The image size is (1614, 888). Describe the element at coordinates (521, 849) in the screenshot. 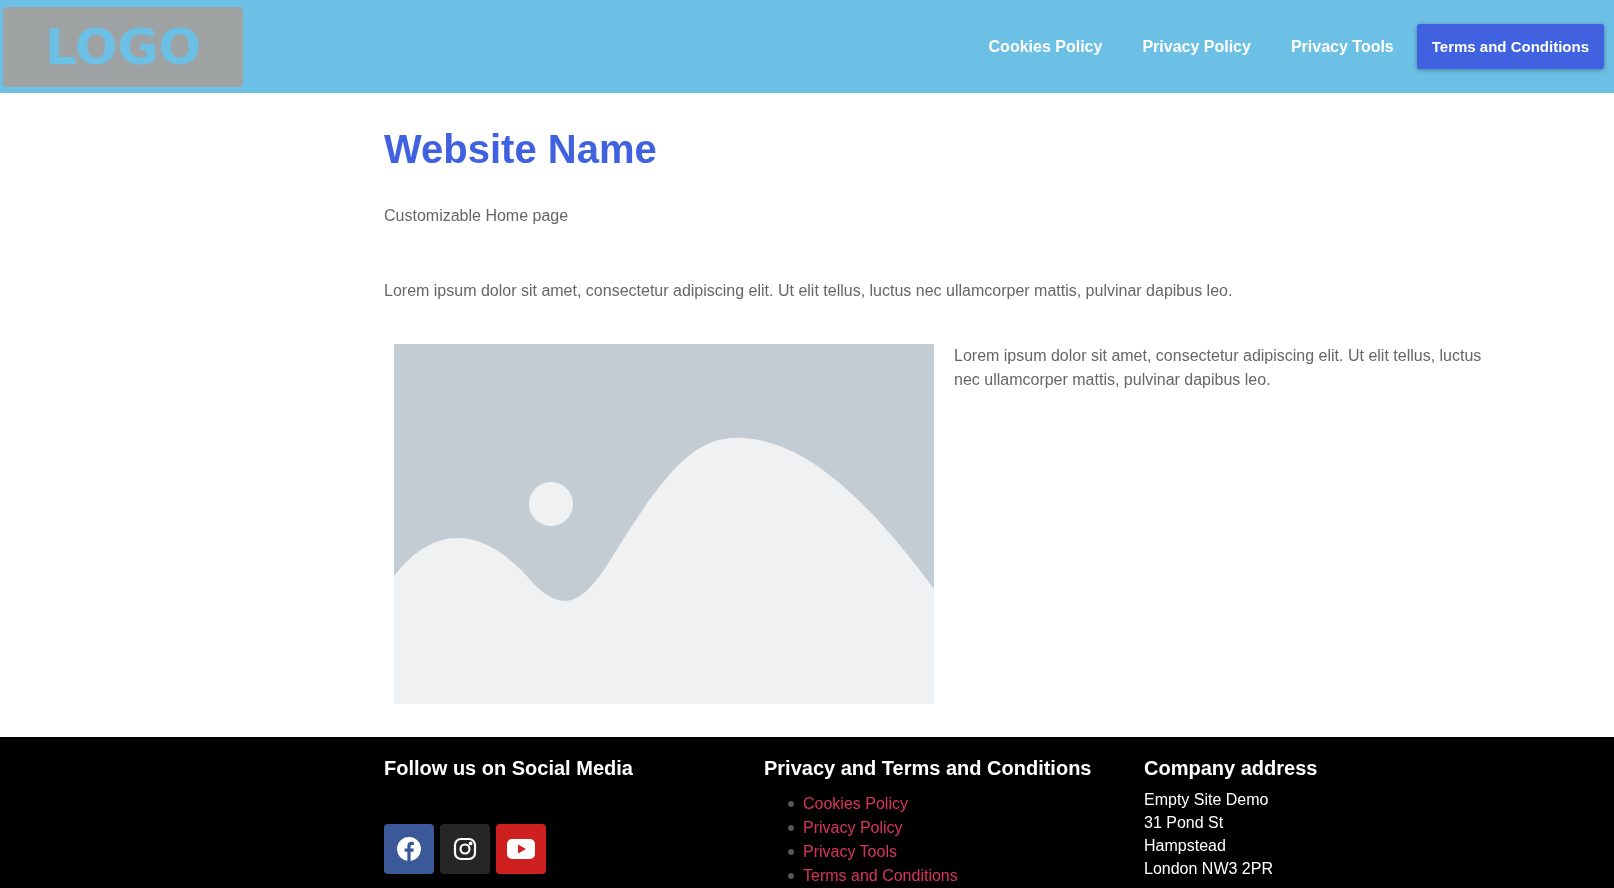

I see `youtube-icon` at that location.